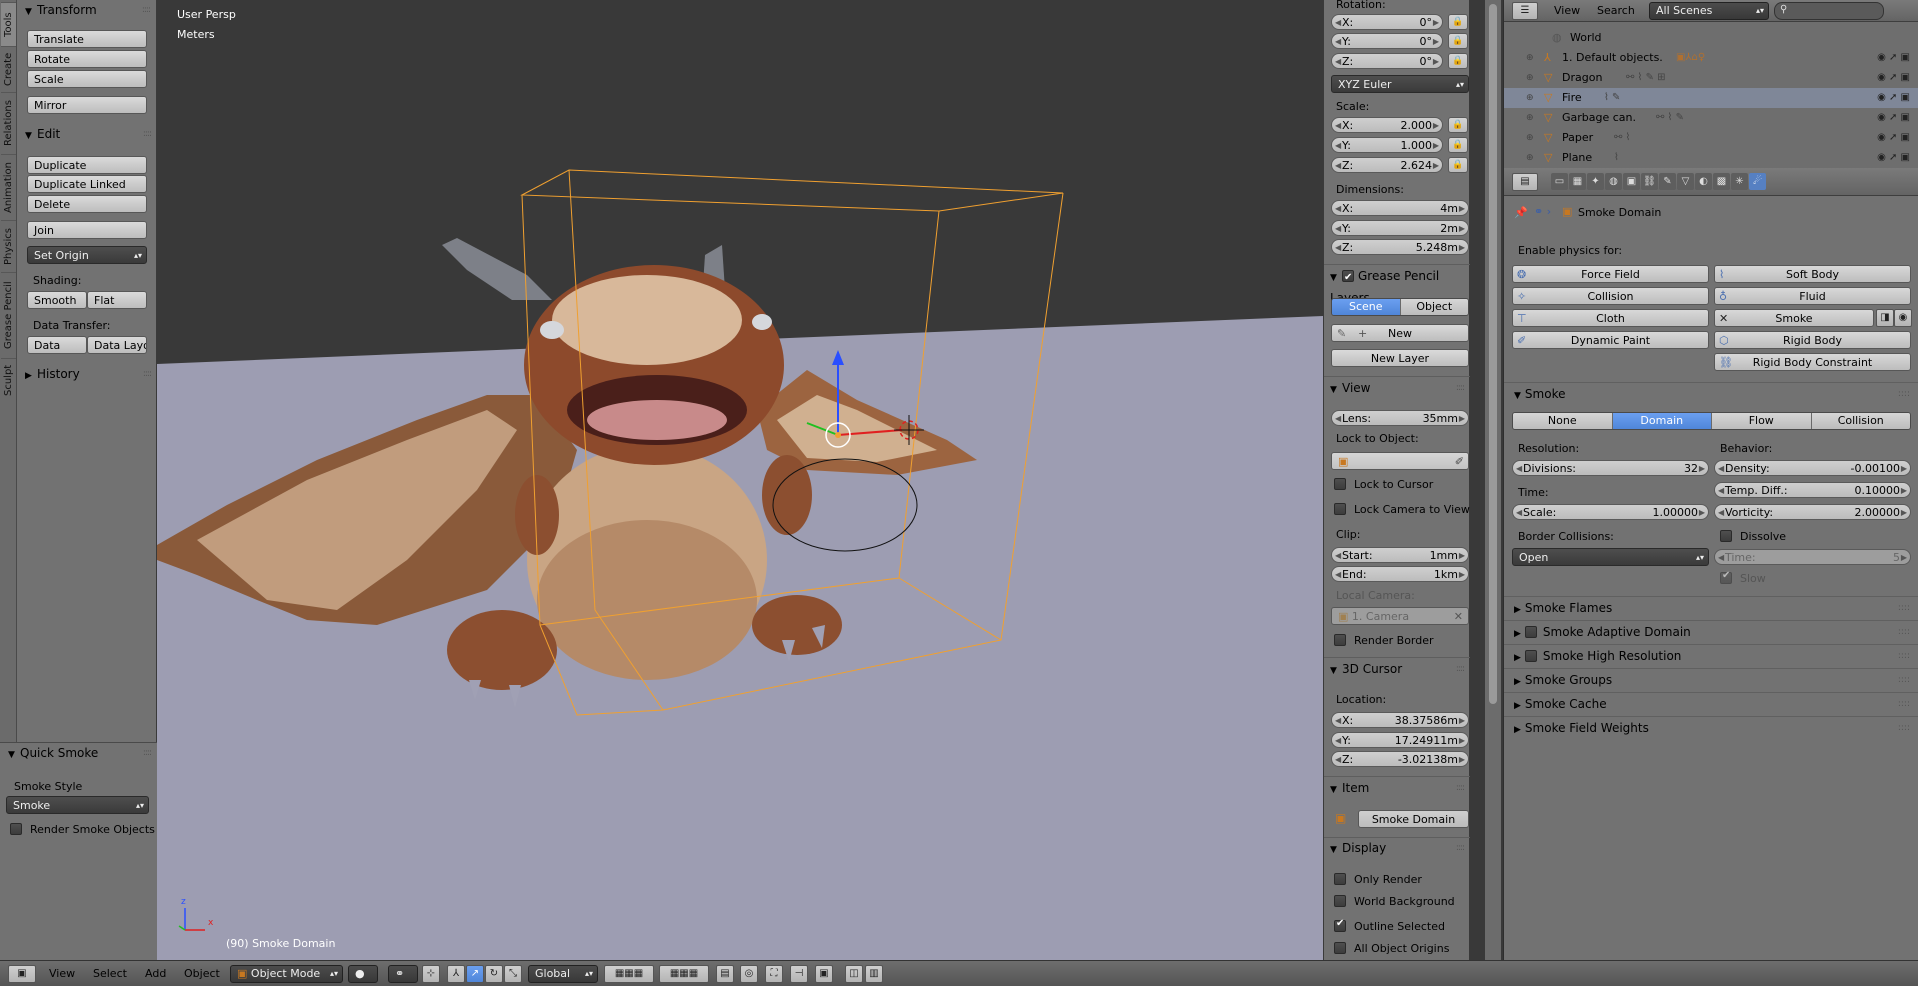 This screenshot has height=986, width=1918. What do you see at coordinates (1400, 555) in the screenshot?
I see `clip-start-field: ◀ Start: 1mm ▶` at bounding box center [1400, 555].